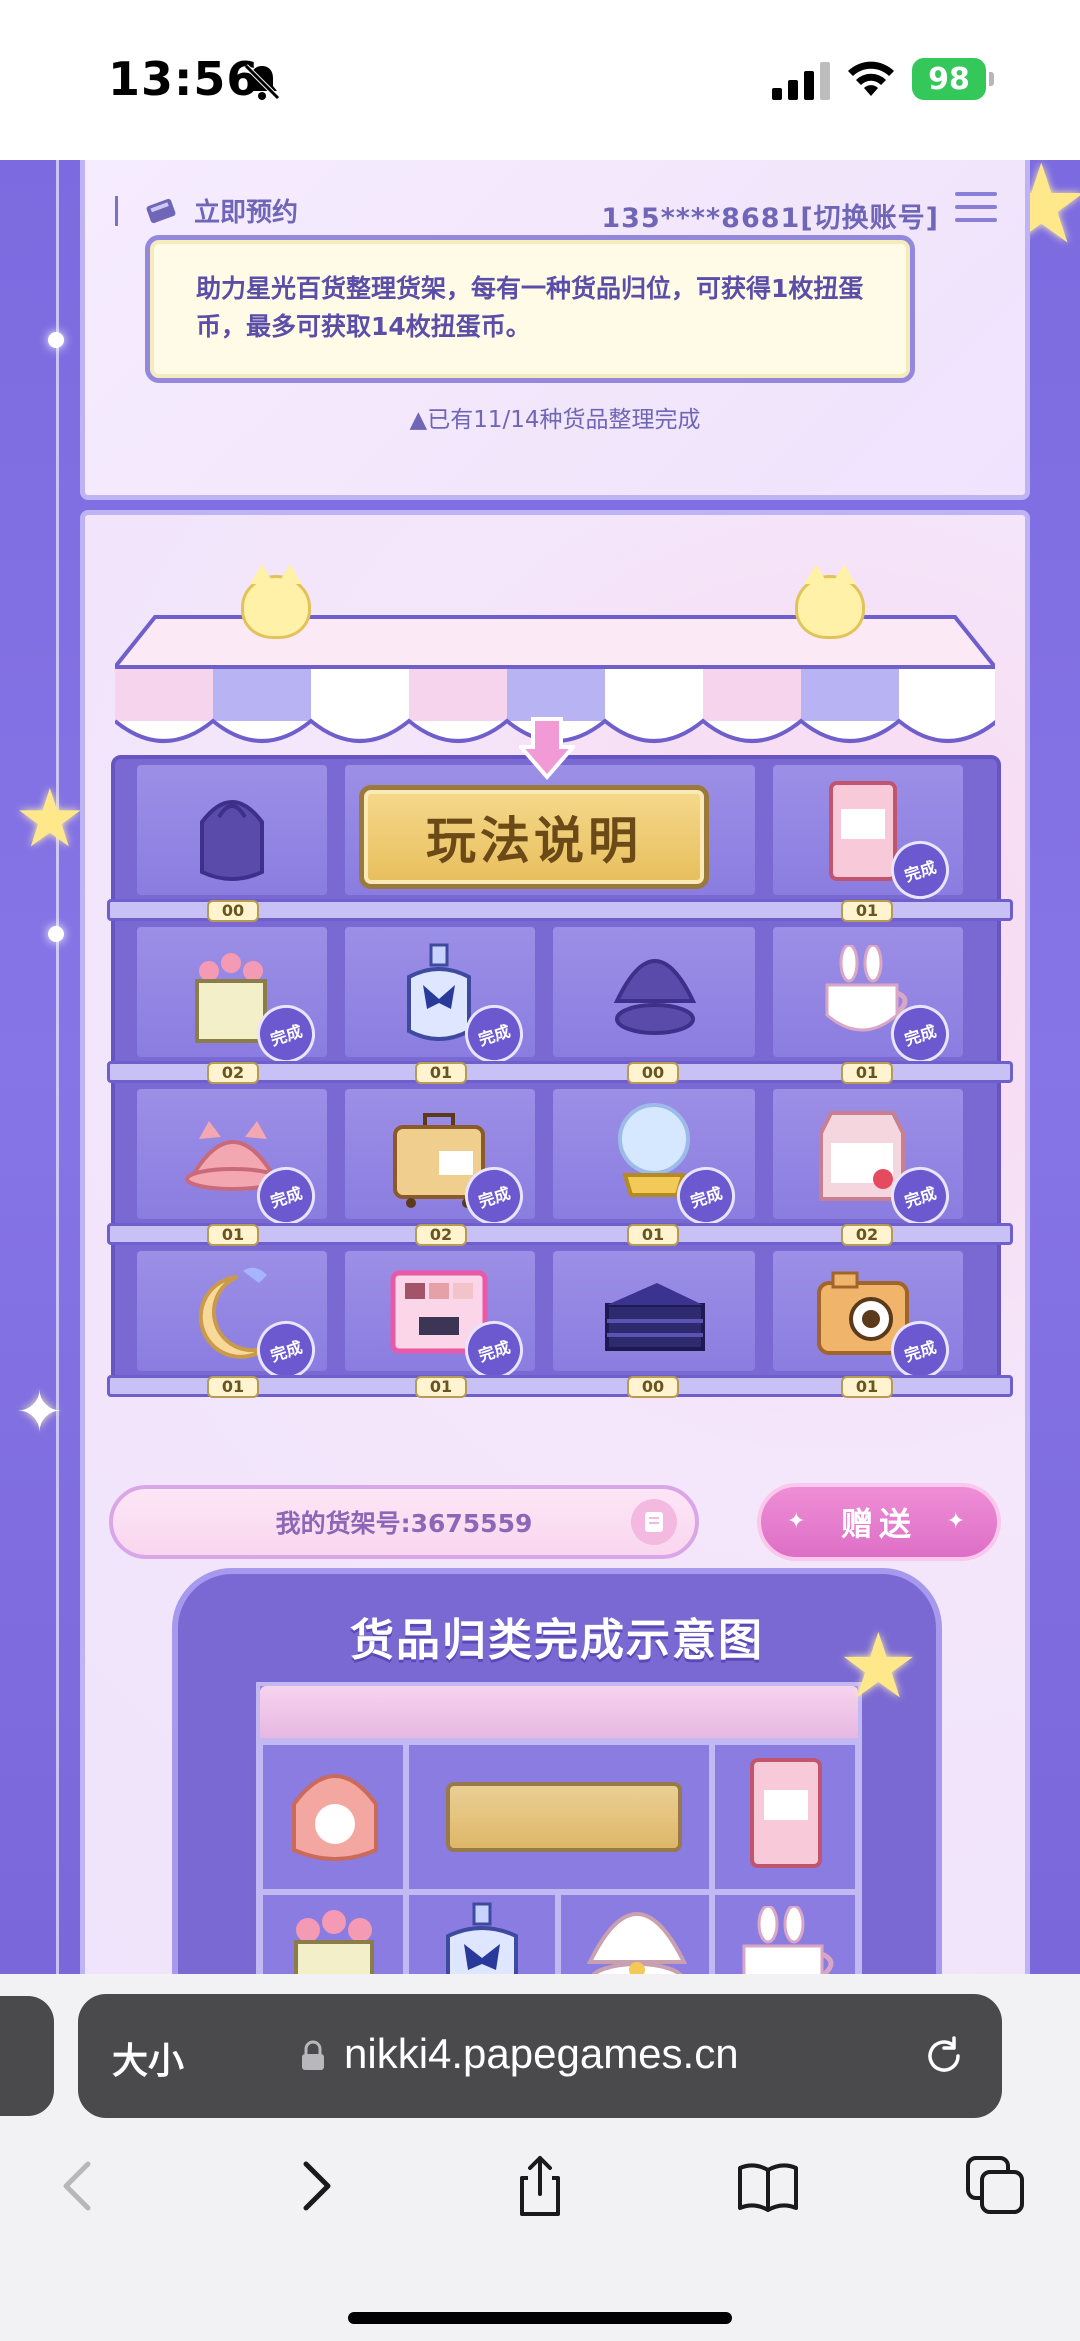 The height and width of the screenshot is (2341, 1080). Describe the element at coordinates (564, 1817) in the screenshot. I see `sample-rules-placeholder` at that location.